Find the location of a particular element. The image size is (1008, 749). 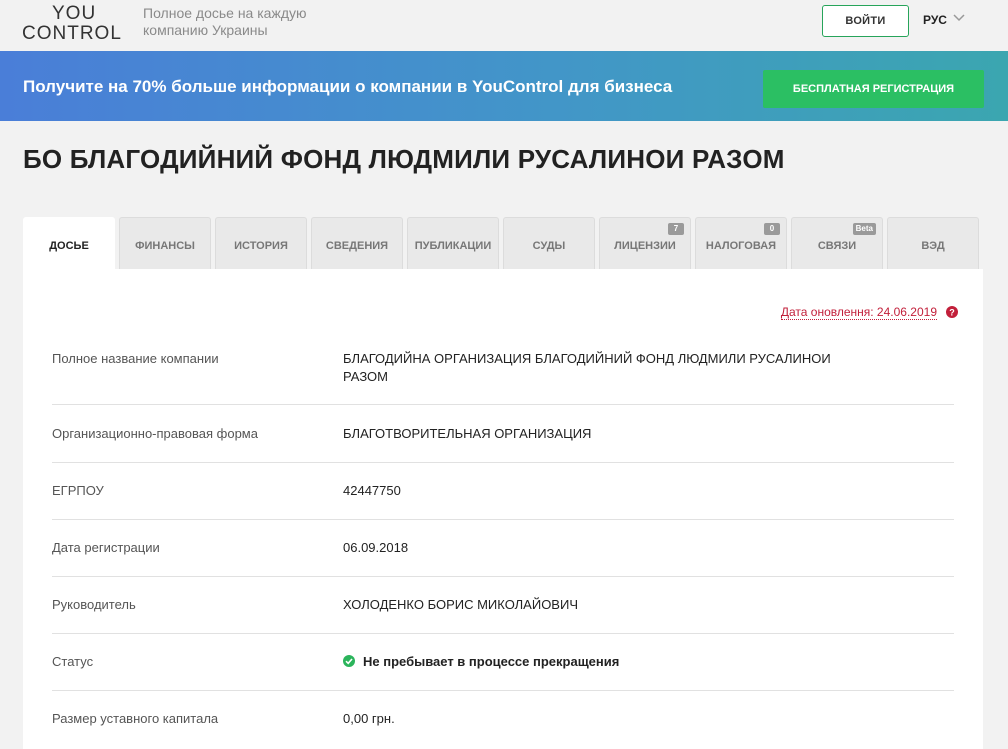

tab-label: ИСТОРИЯ is located at coordinates (261, 246).